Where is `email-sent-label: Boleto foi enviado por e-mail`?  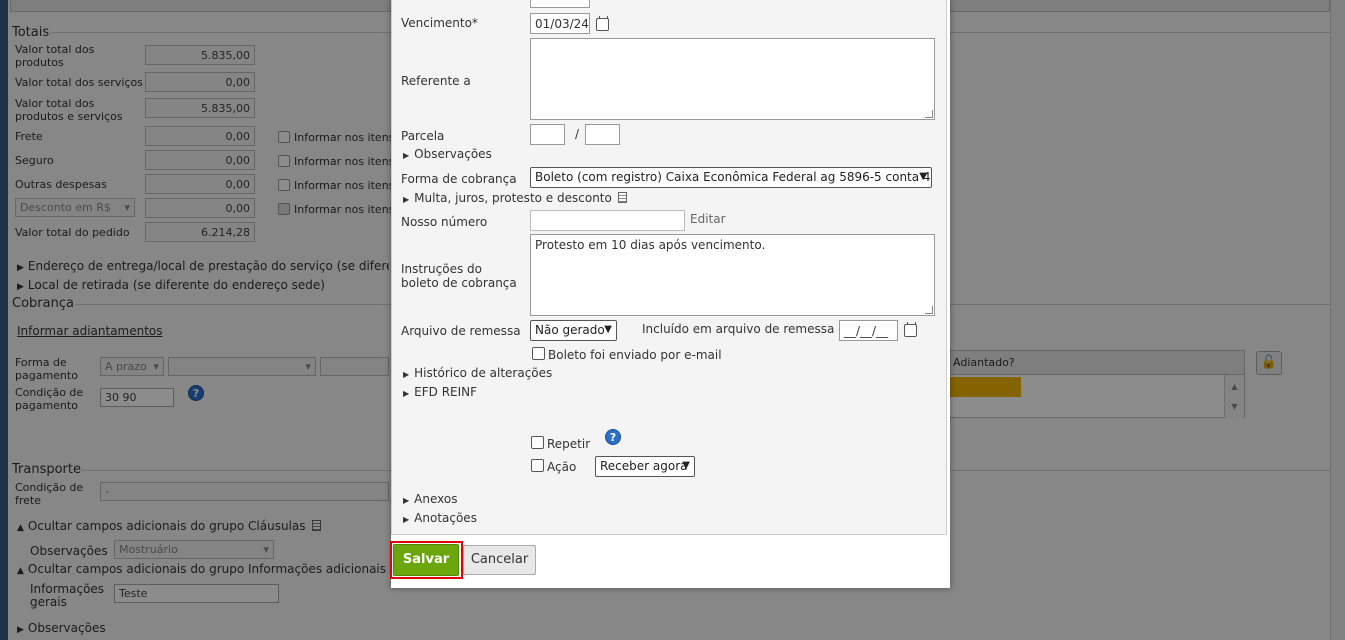
email-sent-label: Boleto foi enviado por e-mail is located at coordinates (635, 355).